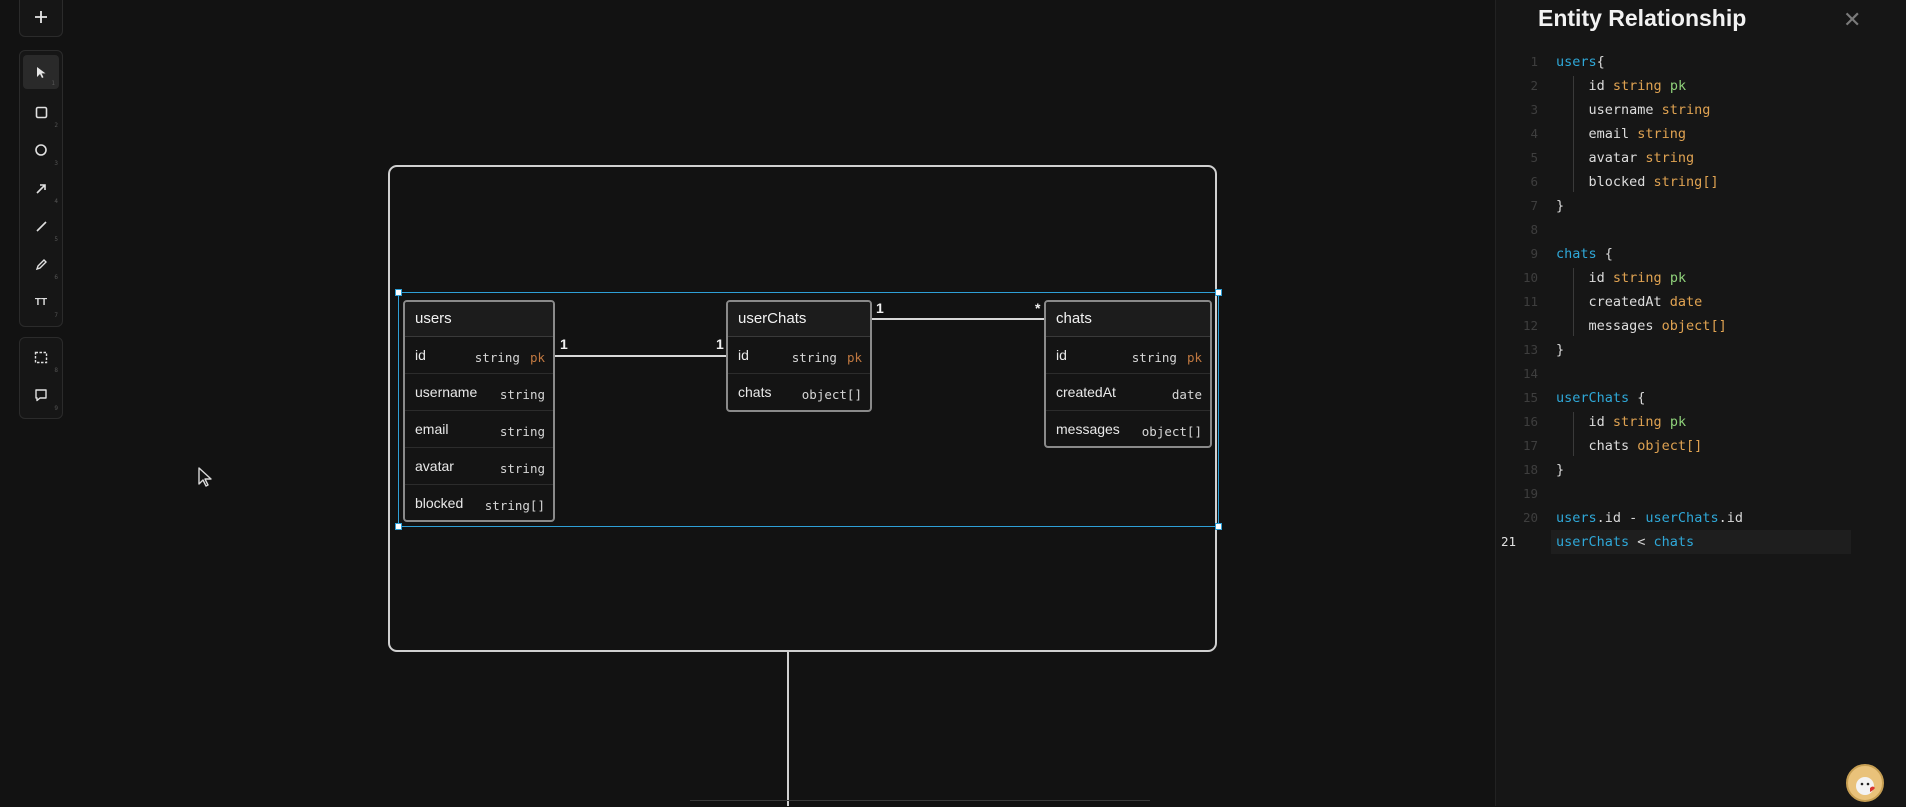  Describe the element at coordinates (880, 308) in the screenshot. I see `relation-userchats-cardinality-right: 1` at that location.